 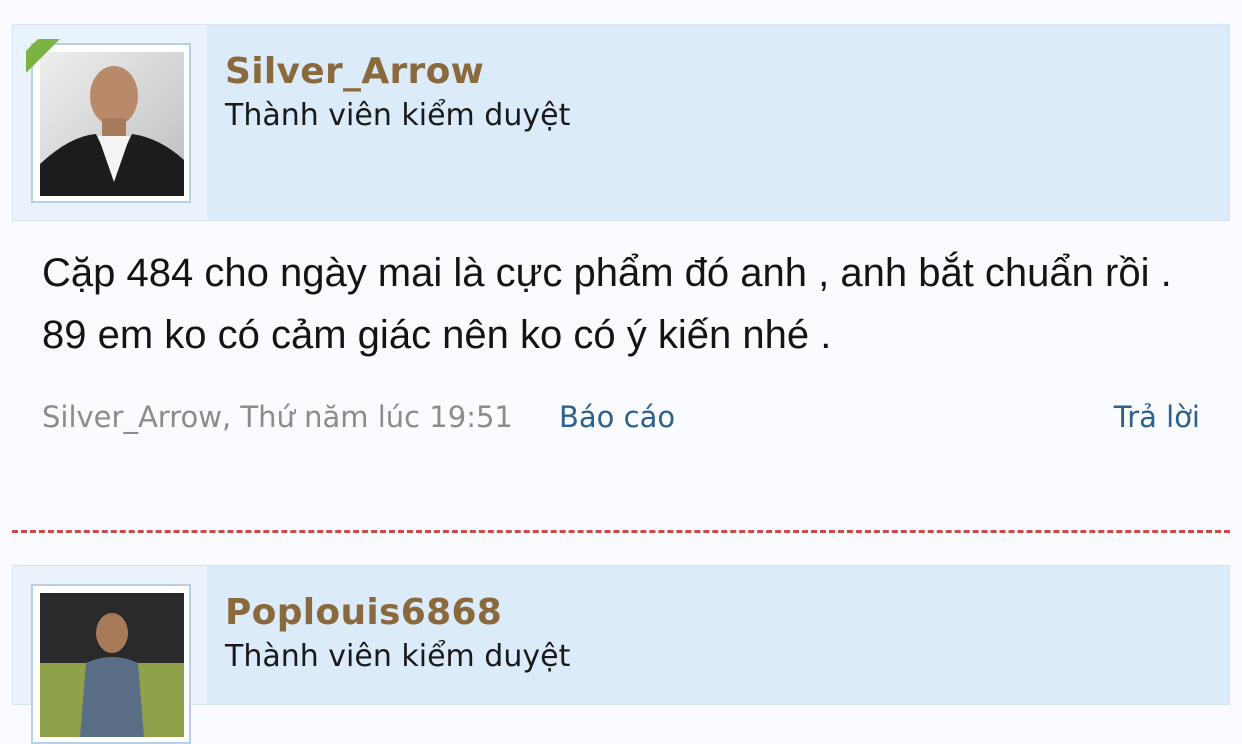 What do you see at coordinates (617, 417) in the screenshot?
I see `report-link: Báo cáo` at bounding box center [617, 417].